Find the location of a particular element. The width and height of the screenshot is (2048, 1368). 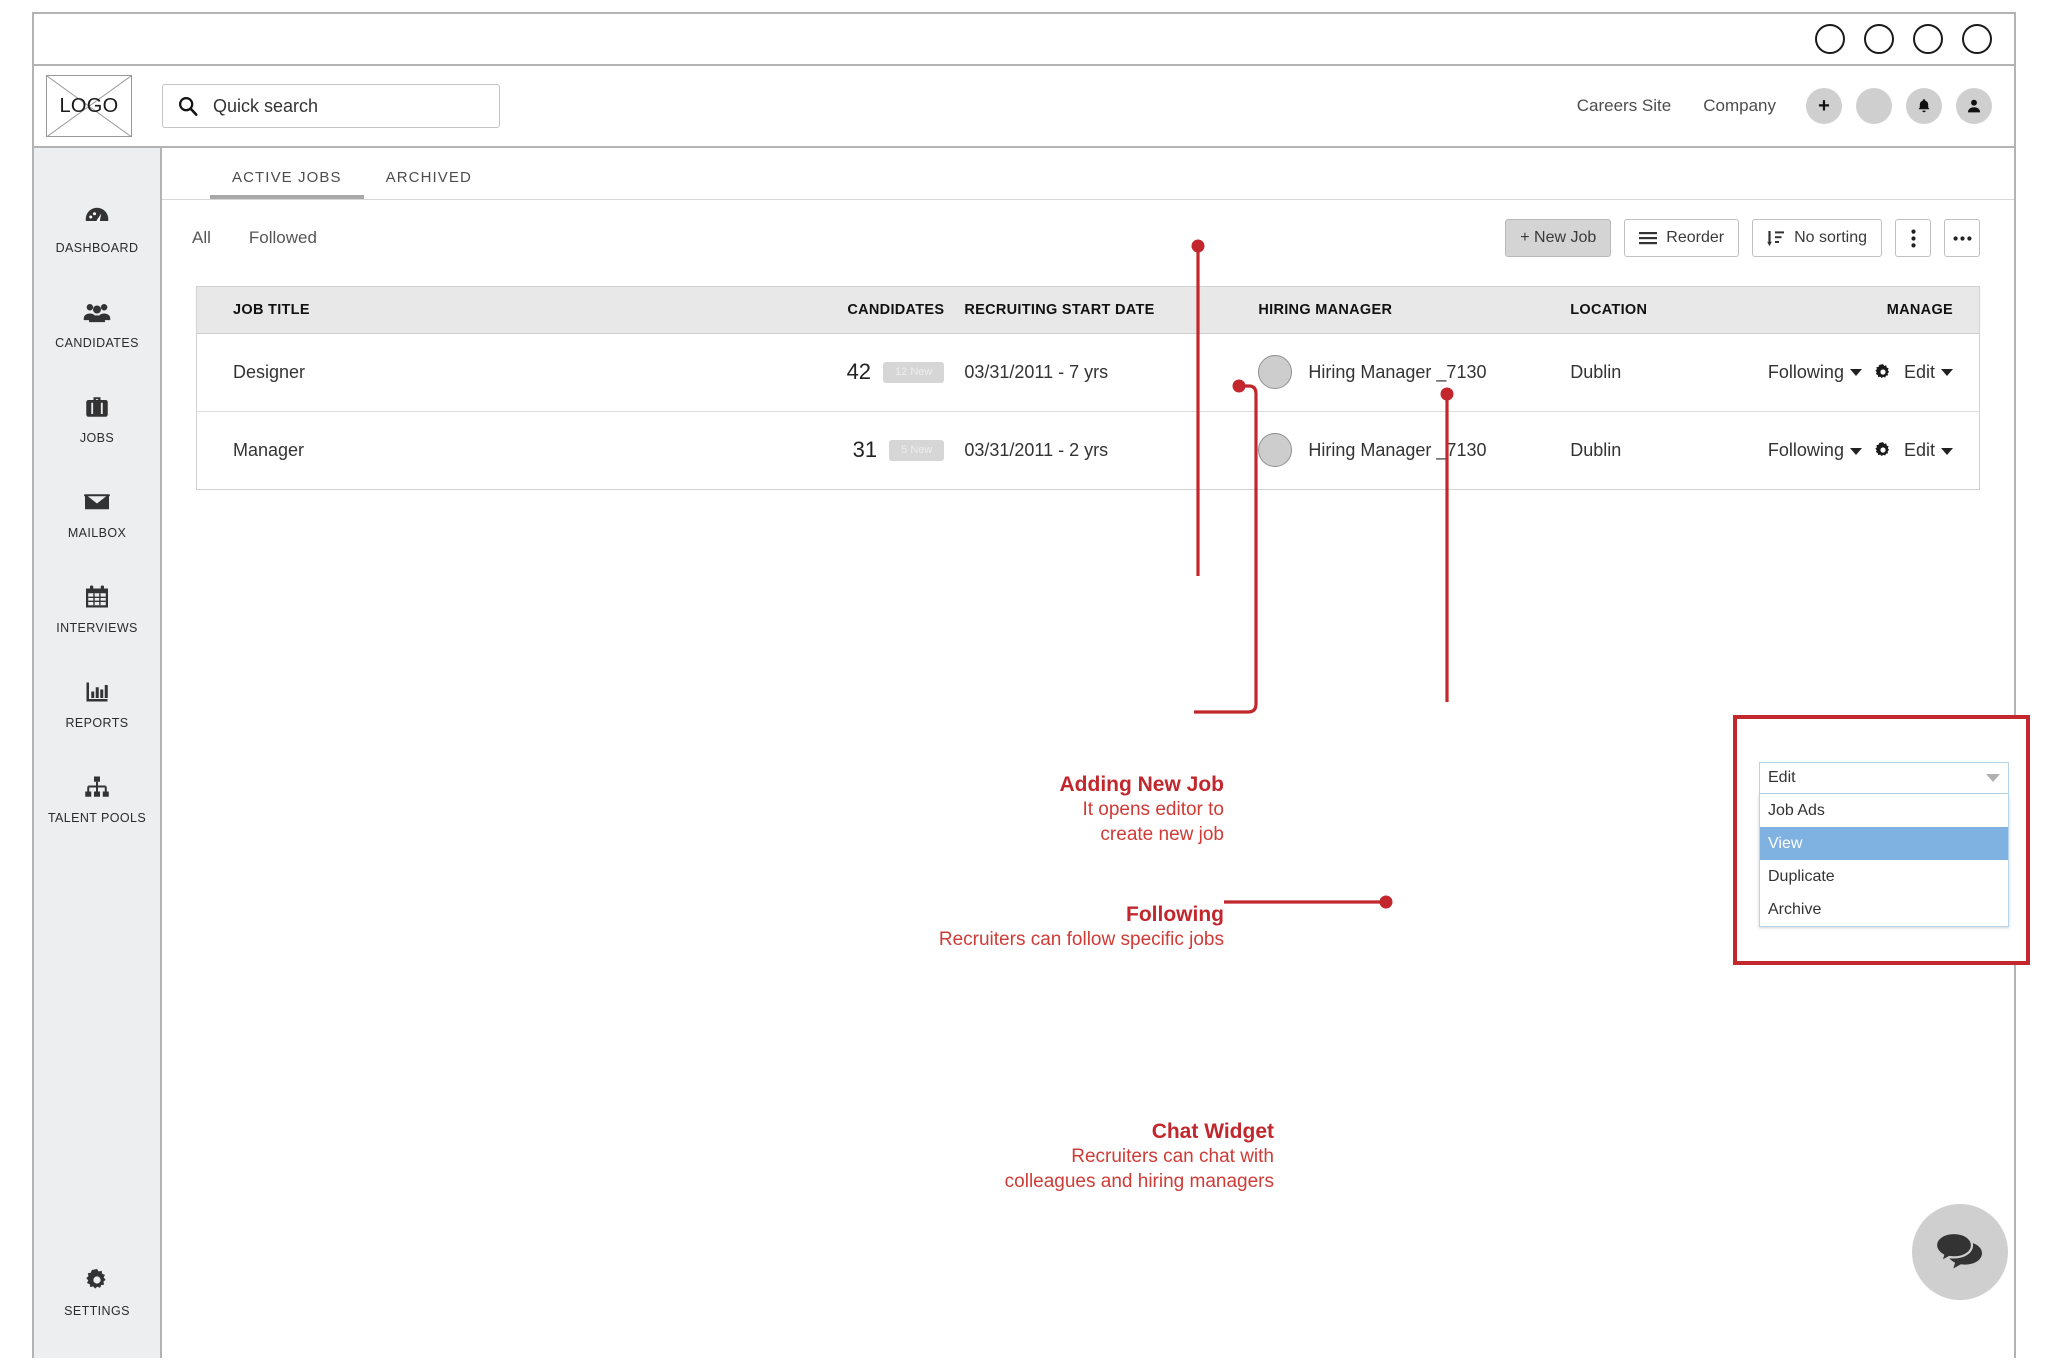

cell-location: Dublin is located at coordinates (1645, 372).